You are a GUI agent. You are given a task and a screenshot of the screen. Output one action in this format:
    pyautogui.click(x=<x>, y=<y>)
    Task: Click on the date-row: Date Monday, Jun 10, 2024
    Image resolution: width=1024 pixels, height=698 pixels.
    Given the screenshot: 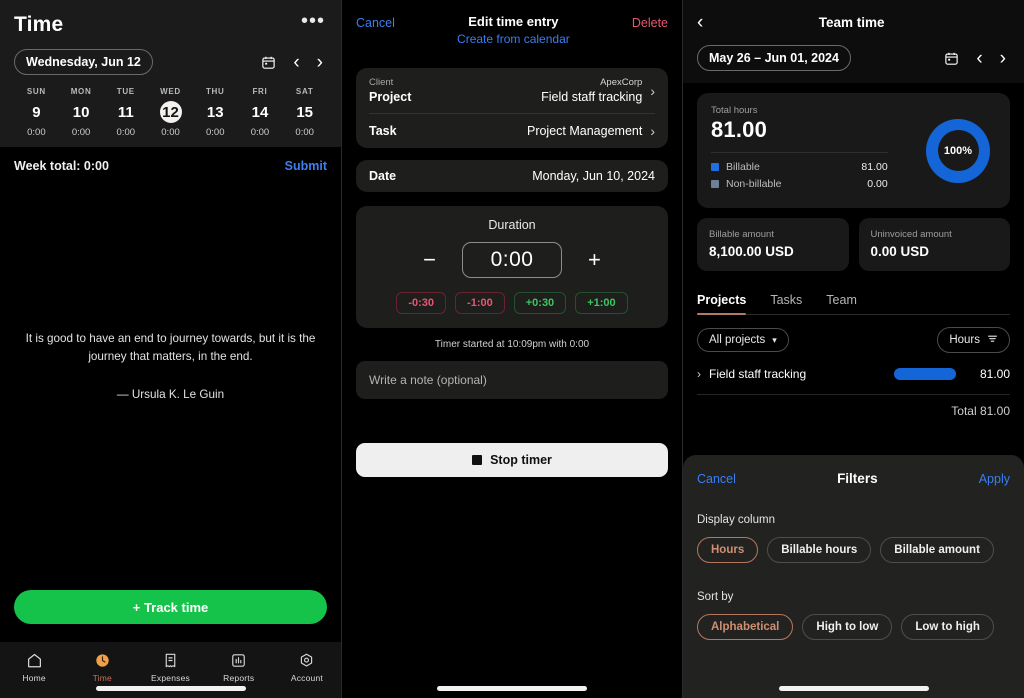 What is the action you would take?
    pyautogui.click(x=512, y=176)
    